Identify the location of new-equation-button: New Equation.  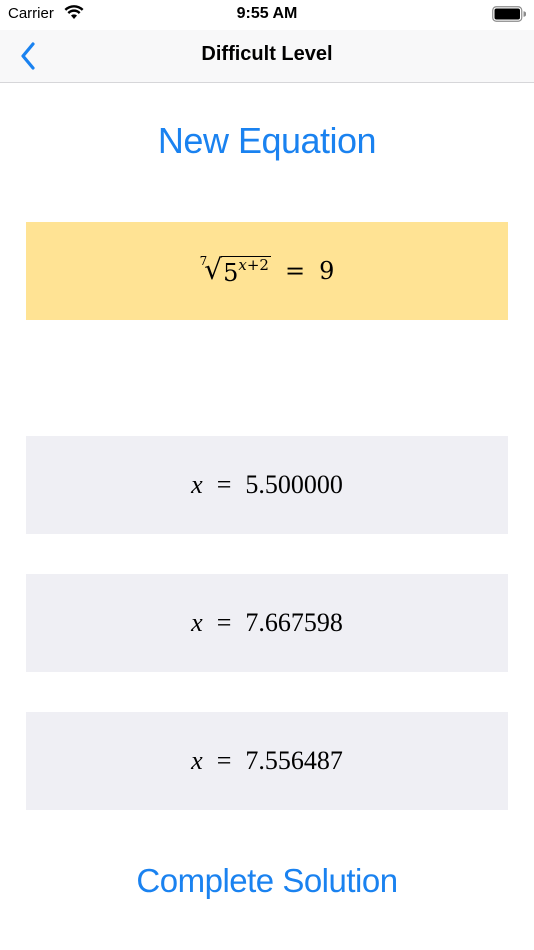
(267, 141).